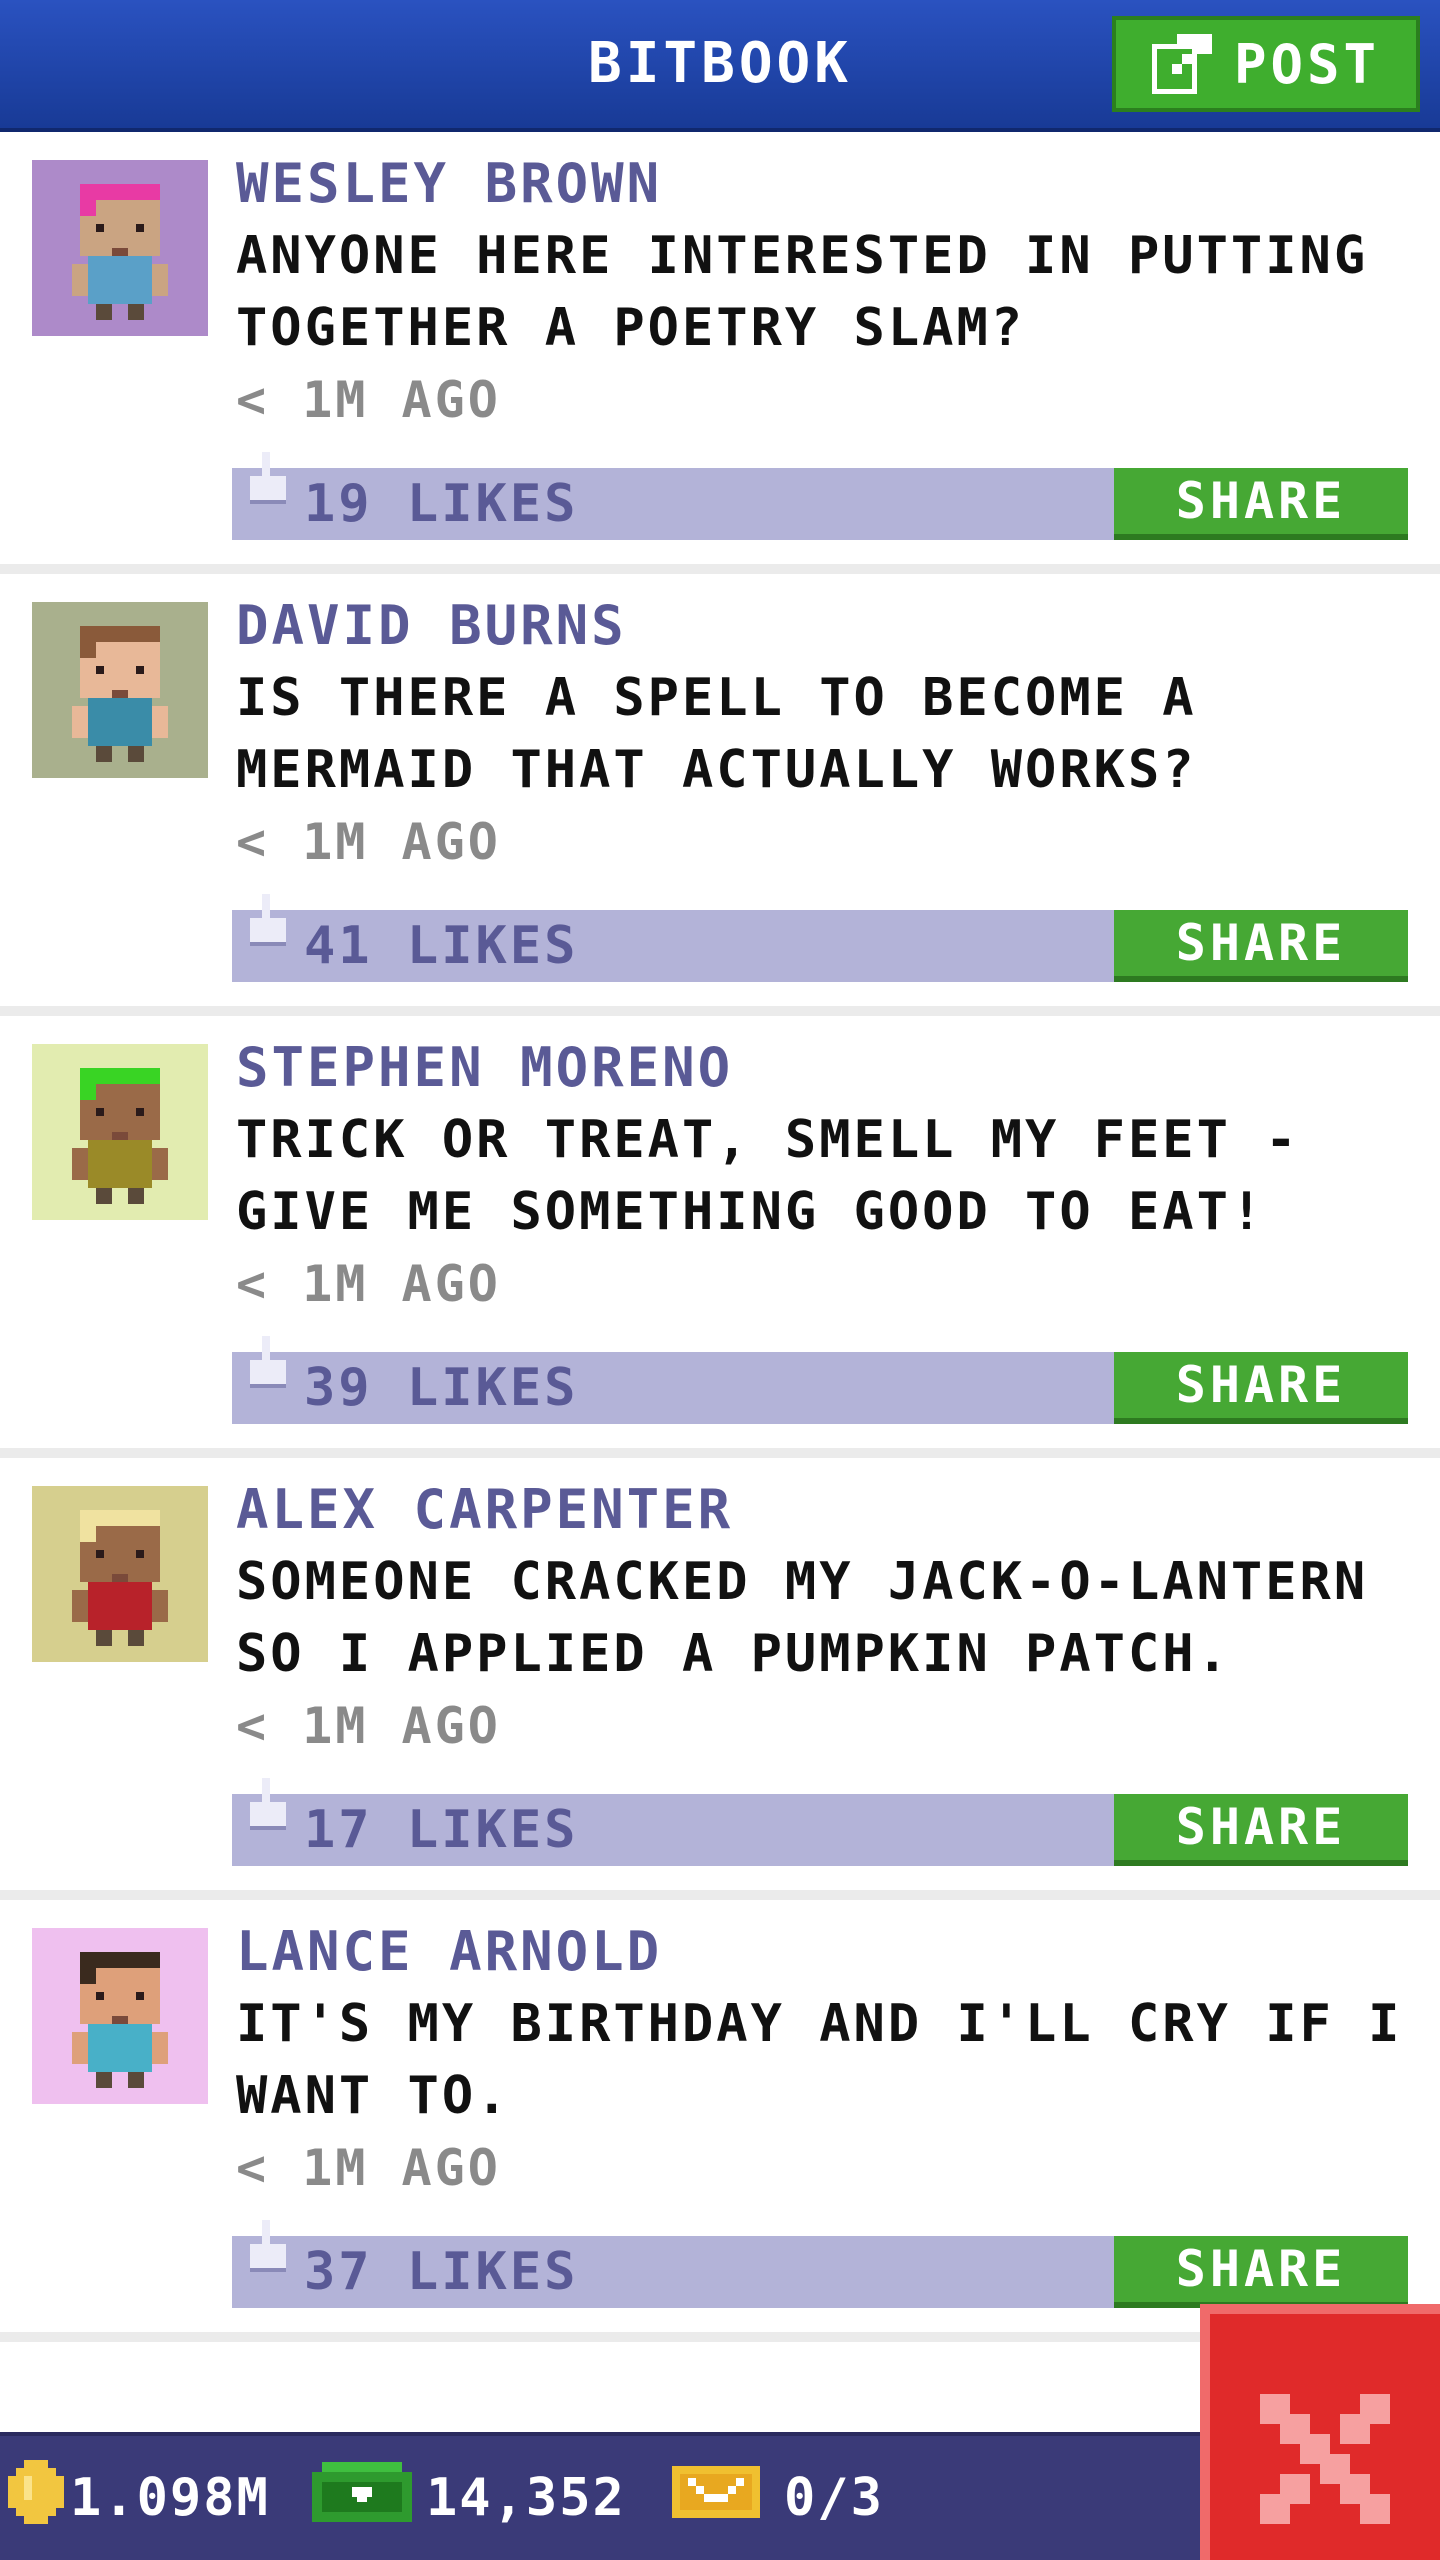 This screenshot has height=2560, width=1440. I want to click on likes-bar: 17 LIKES SHARE, so click(820, 1822).